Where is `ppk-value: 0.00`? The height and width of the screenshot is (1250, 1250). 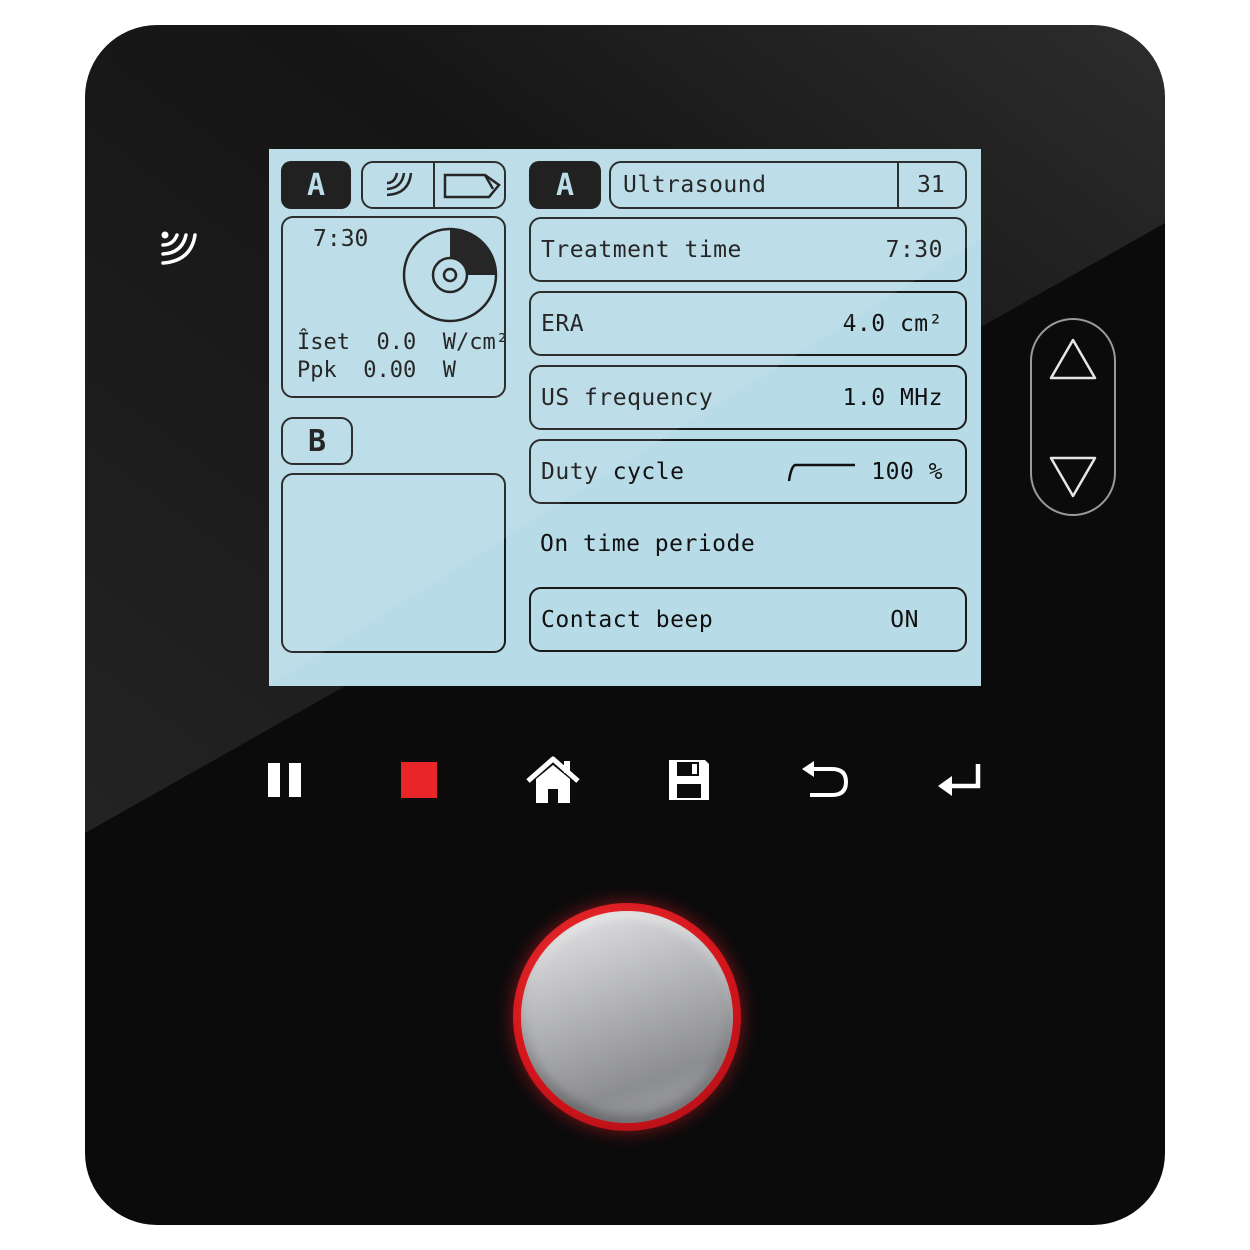
ppk-value: 0.00 is located at coordinates (390, 370).